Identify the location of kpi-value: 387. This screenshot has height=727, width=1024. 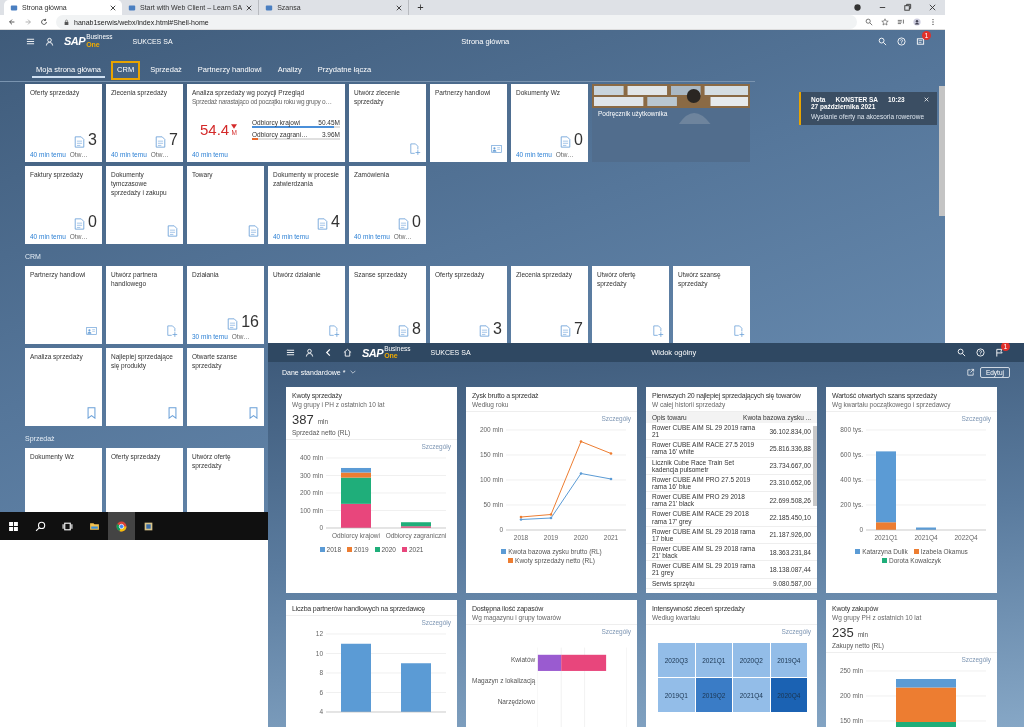
(303, 419).